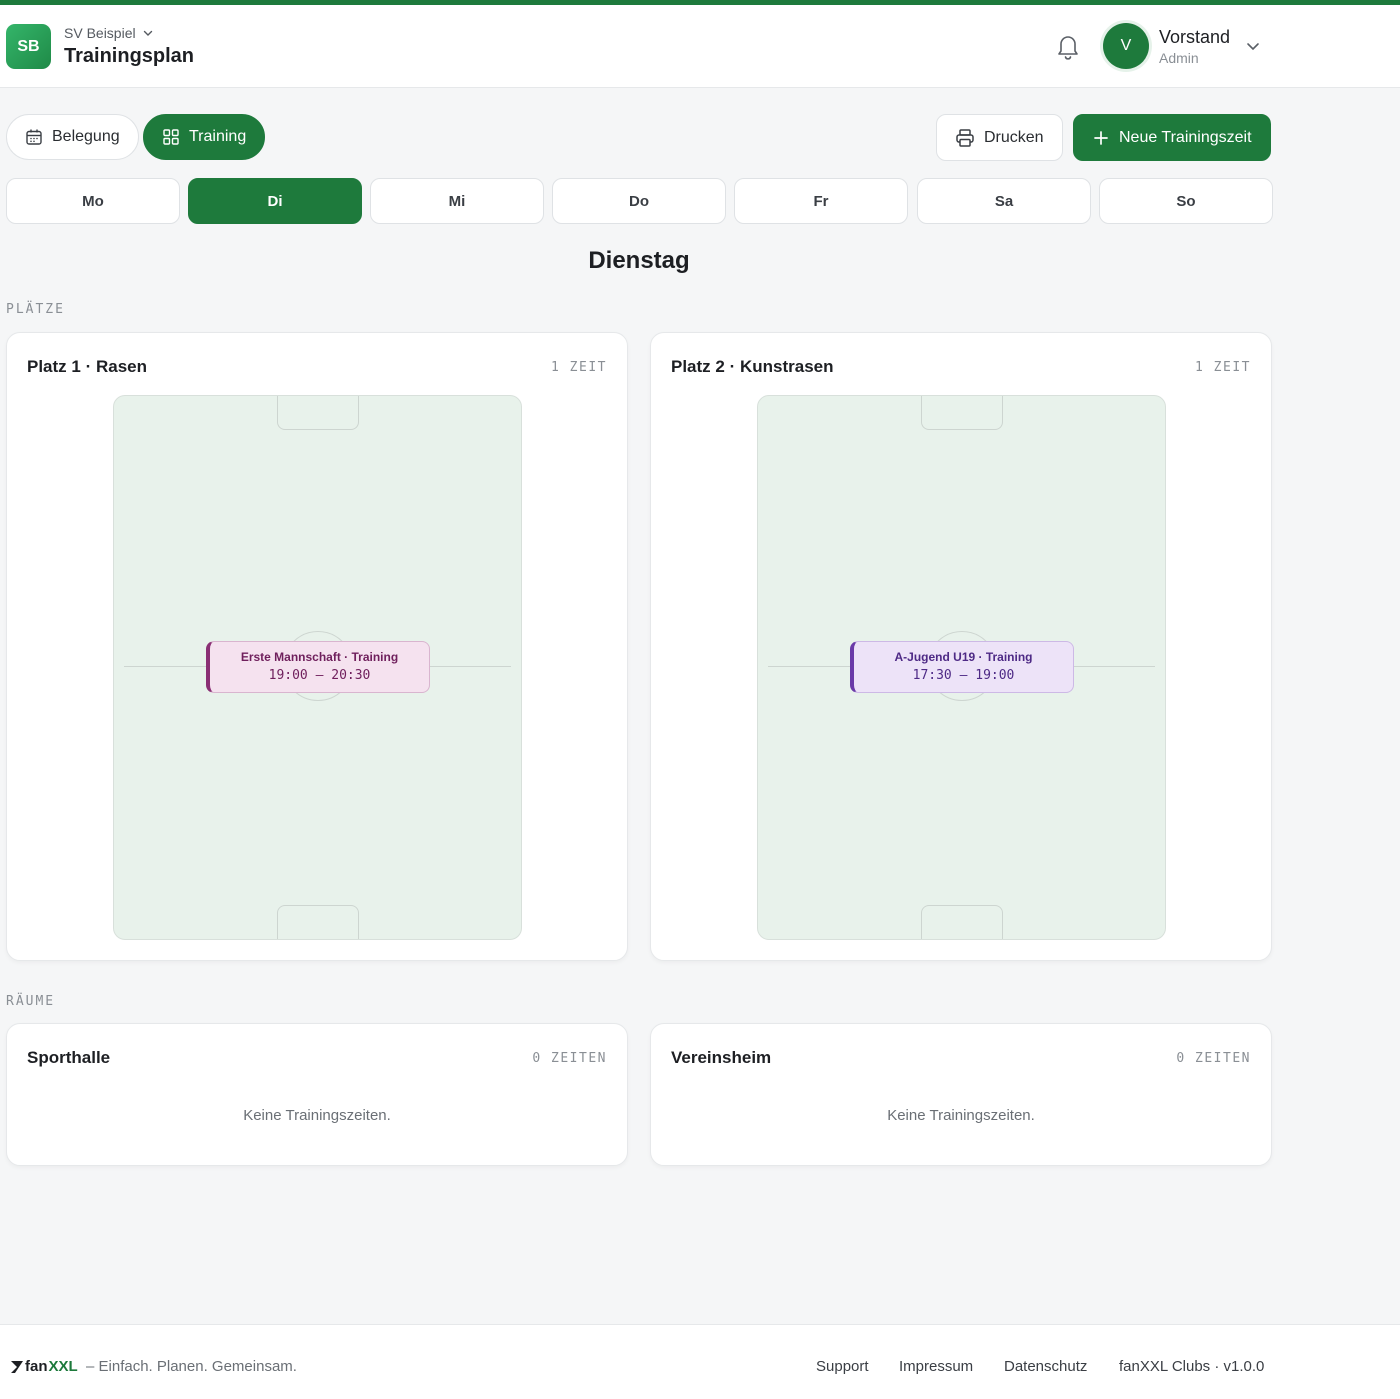 This screenshot has width=1400, height=1399. I want to click on view-booking-button: Belegung, so click(72, 137).